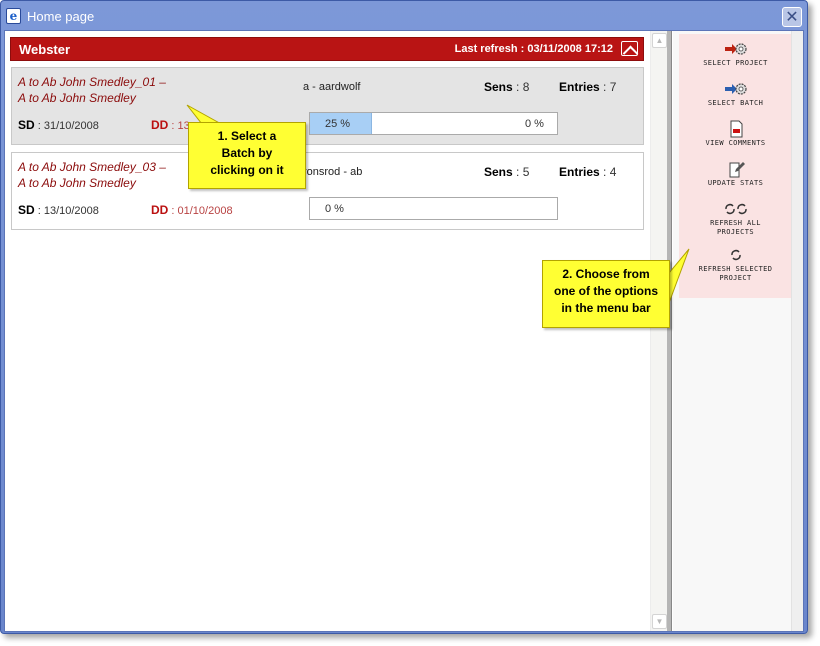 The image size is (820, 646). What do you see at coordinates (735, 183) in the screenshot?
I see `menu-label: Update Stats` at bounding box center [735, 183].